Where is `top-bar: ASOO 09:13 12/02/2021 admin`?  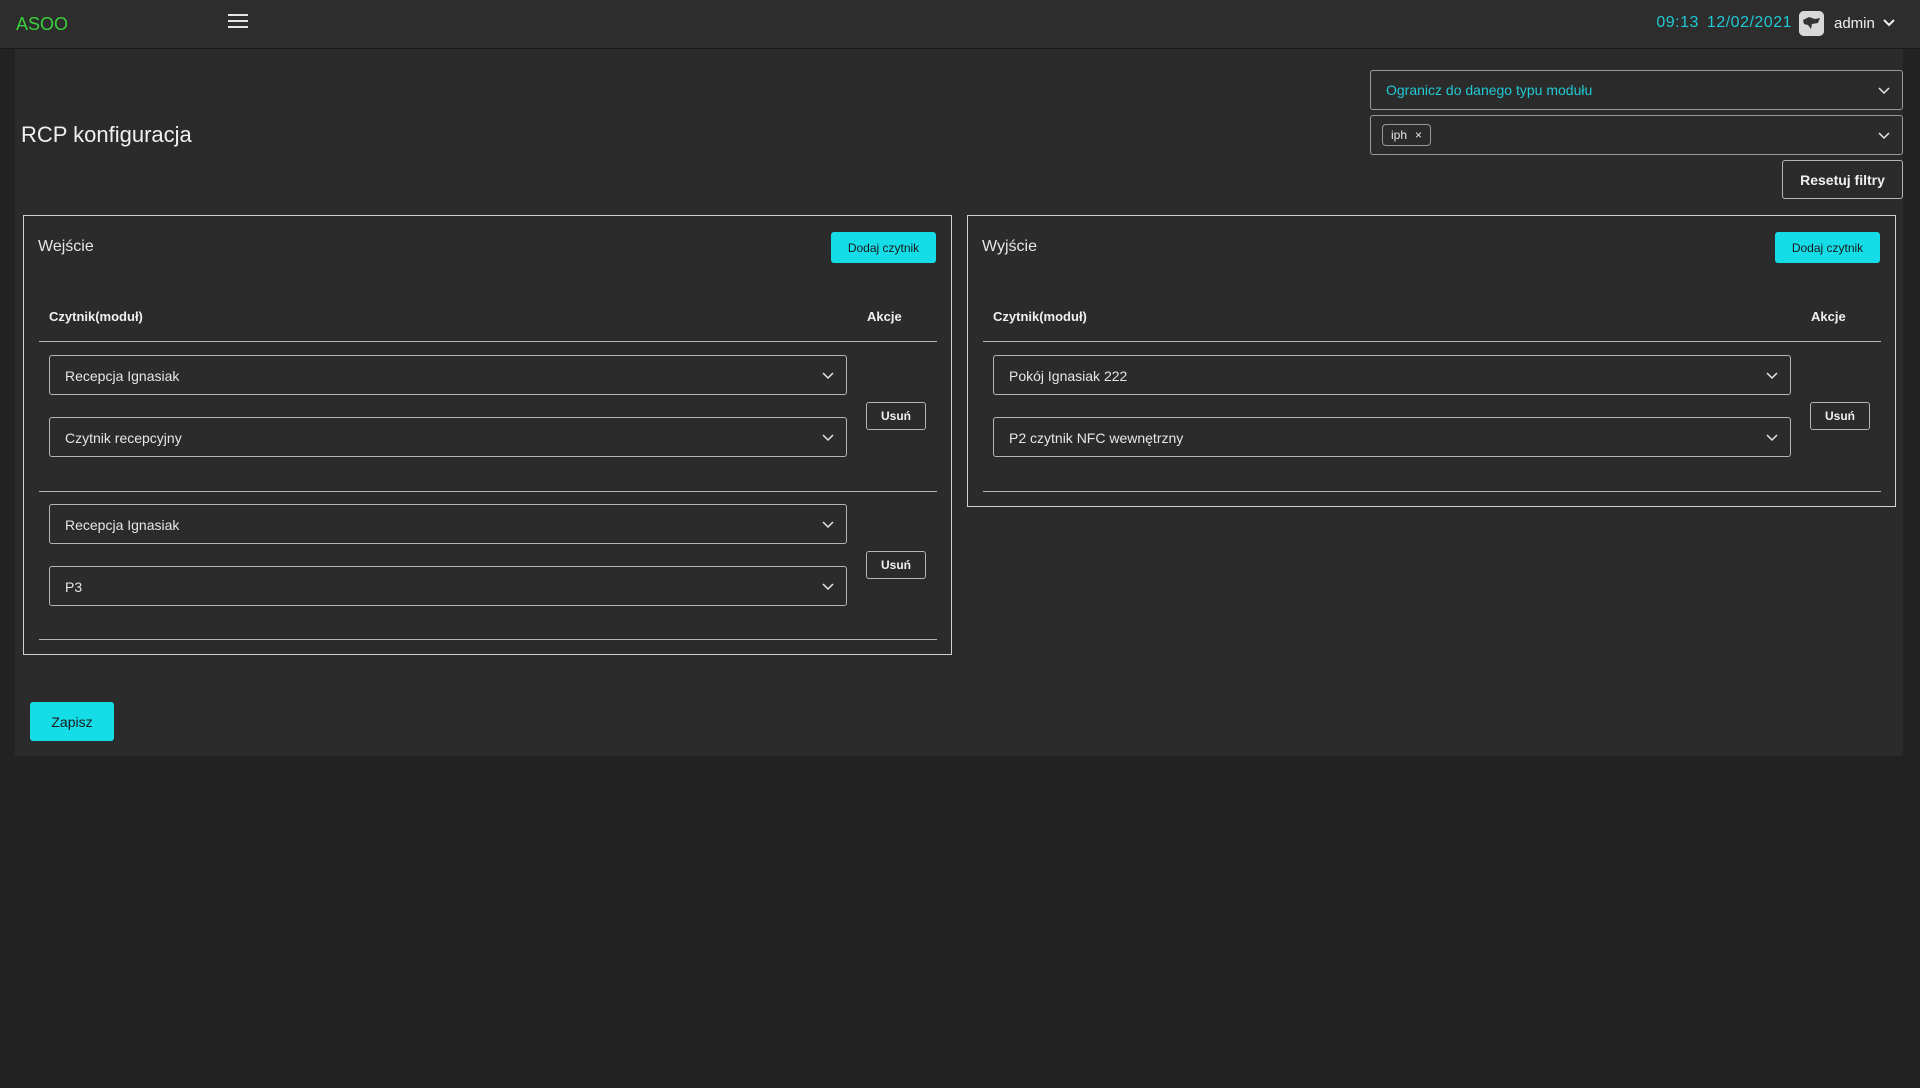
top-bar: ASOO 09:13 12/02/2021 admin is located at coordinates (960, 24).